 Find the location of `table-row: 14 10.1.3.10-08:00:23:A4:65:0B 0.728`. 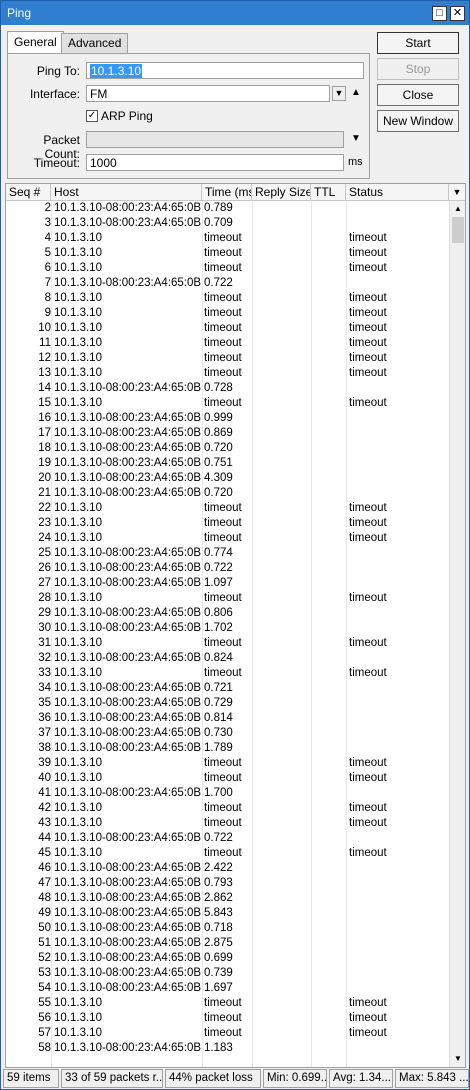

table-row: 14 10.1.3.10-08:00:23:A4:65:0B 0.728 is located at coordinates (227, 388).